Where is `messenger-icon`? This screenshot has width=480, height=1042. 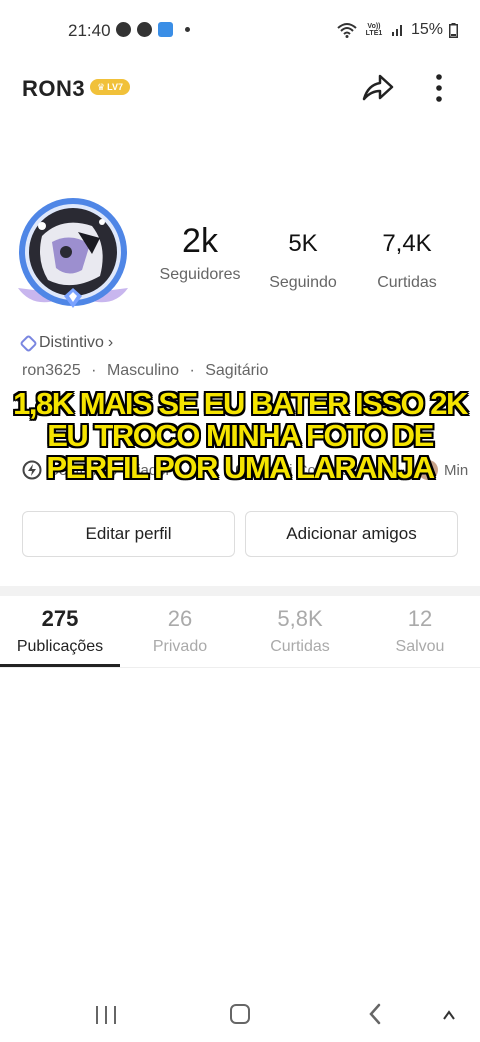
messenger-icon is located at coordinates (144, 29).